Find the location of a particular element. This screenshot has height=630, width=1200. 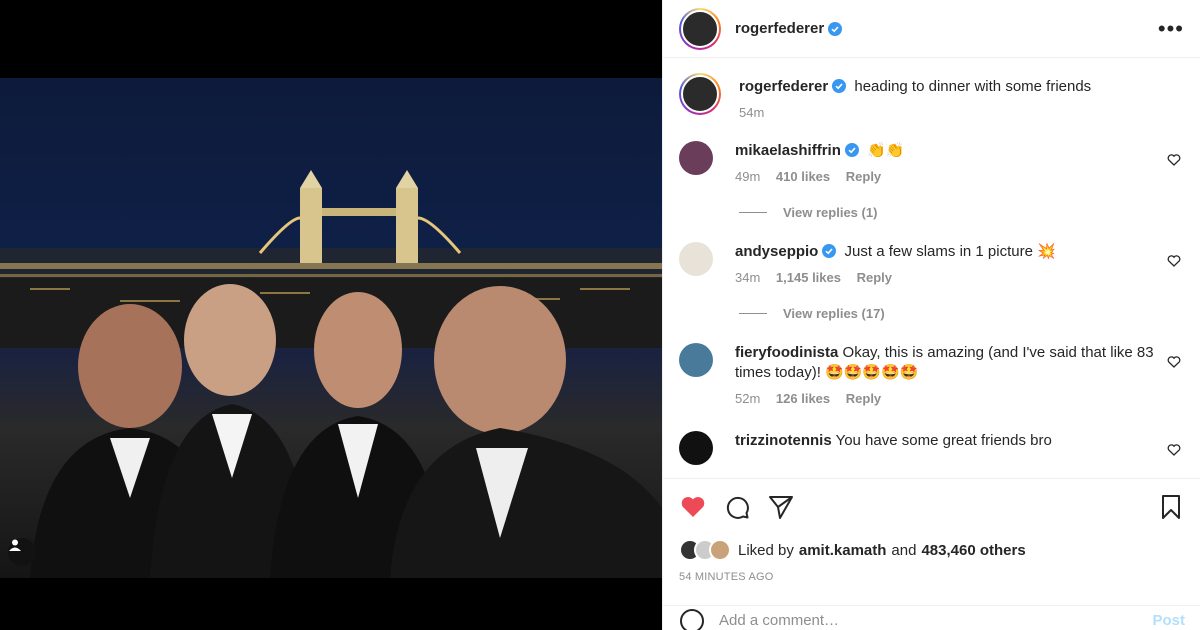

tagged-user-icon is located at coordinates (22, 552).